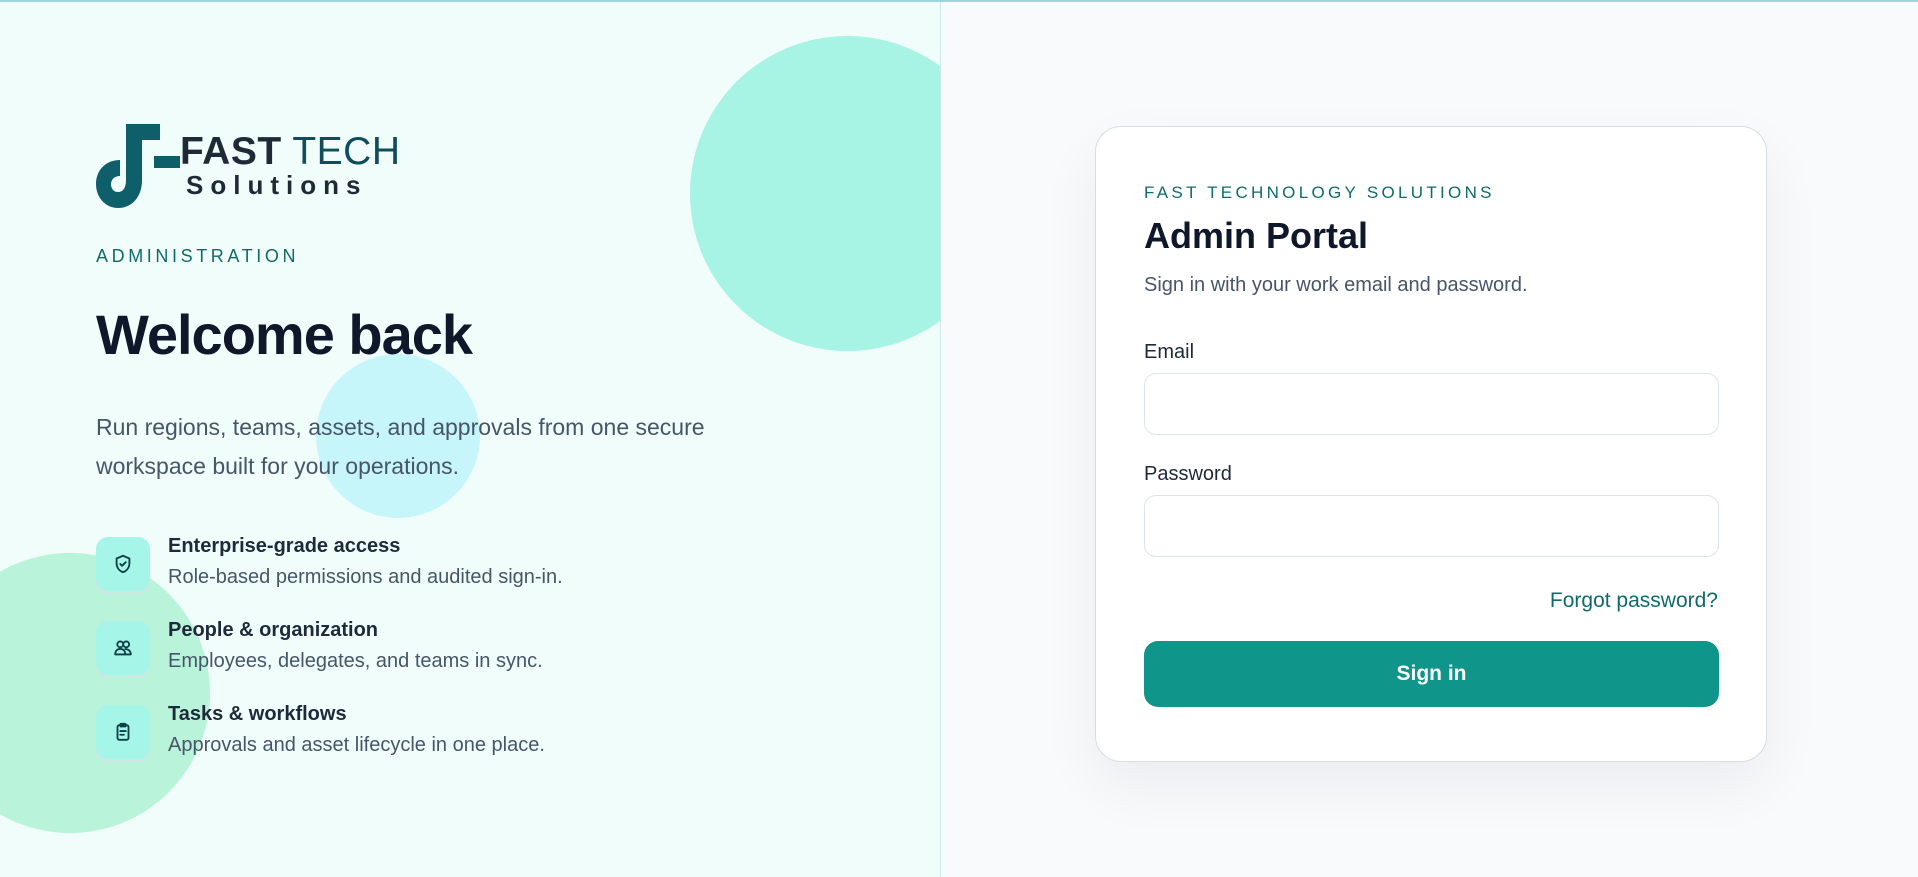 The height and width of the screenshot is (877, 1918). What do you see at coordinates (815, 193) in the screenshot?
I see `decorative-circle` at bounding box center [815, 193].